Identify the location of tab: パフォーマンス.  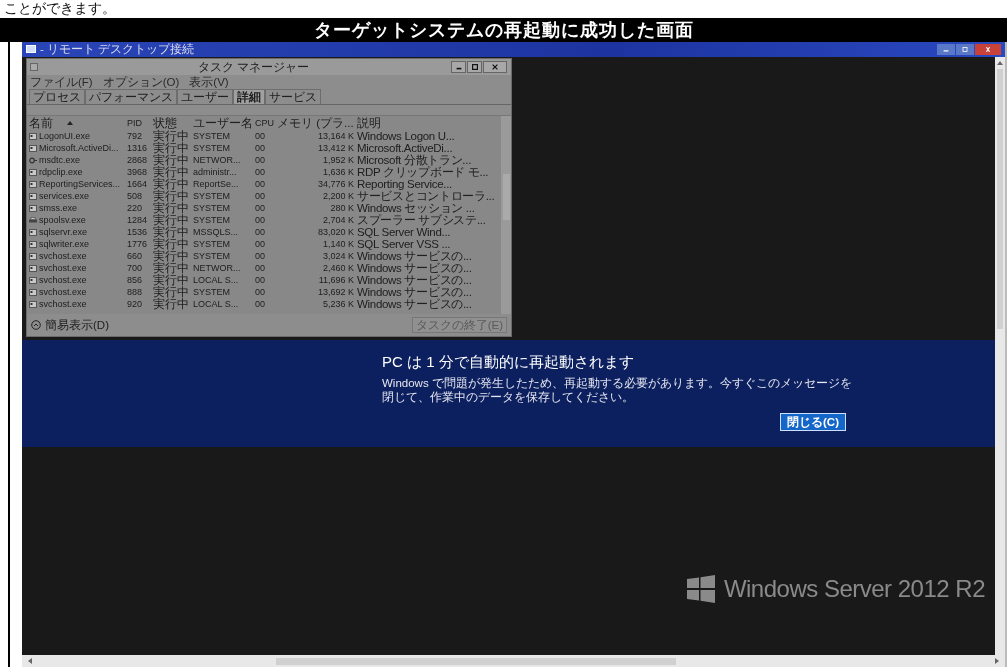
(131, 96).